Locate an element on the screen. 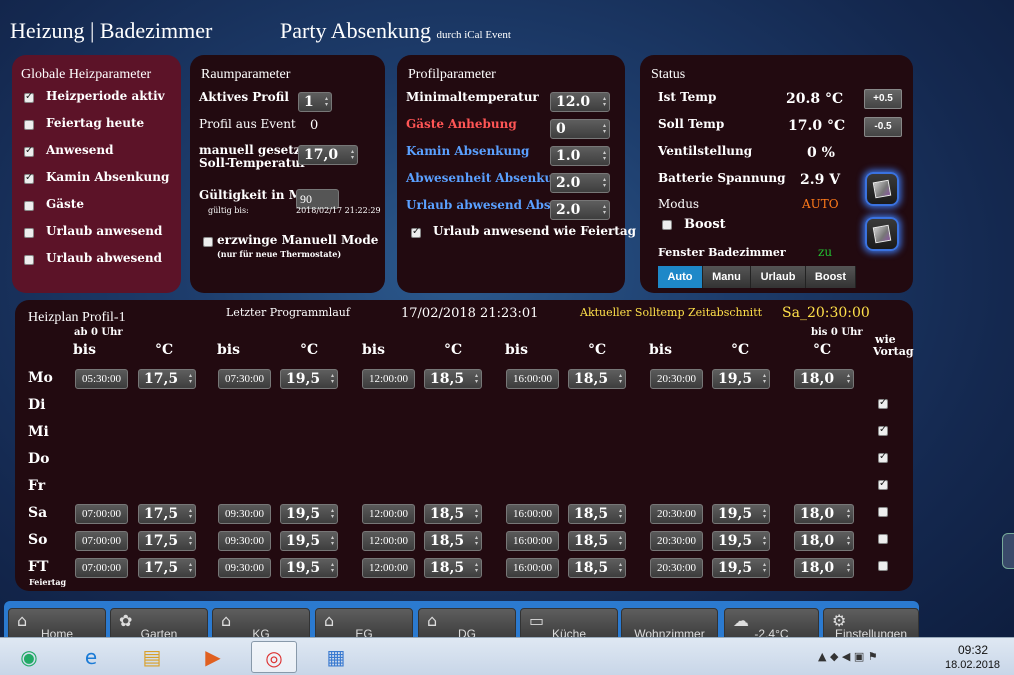 The width and height of the screenshot is (1014, 675). col-header-deg: °C is located at coordinates (164, 350).